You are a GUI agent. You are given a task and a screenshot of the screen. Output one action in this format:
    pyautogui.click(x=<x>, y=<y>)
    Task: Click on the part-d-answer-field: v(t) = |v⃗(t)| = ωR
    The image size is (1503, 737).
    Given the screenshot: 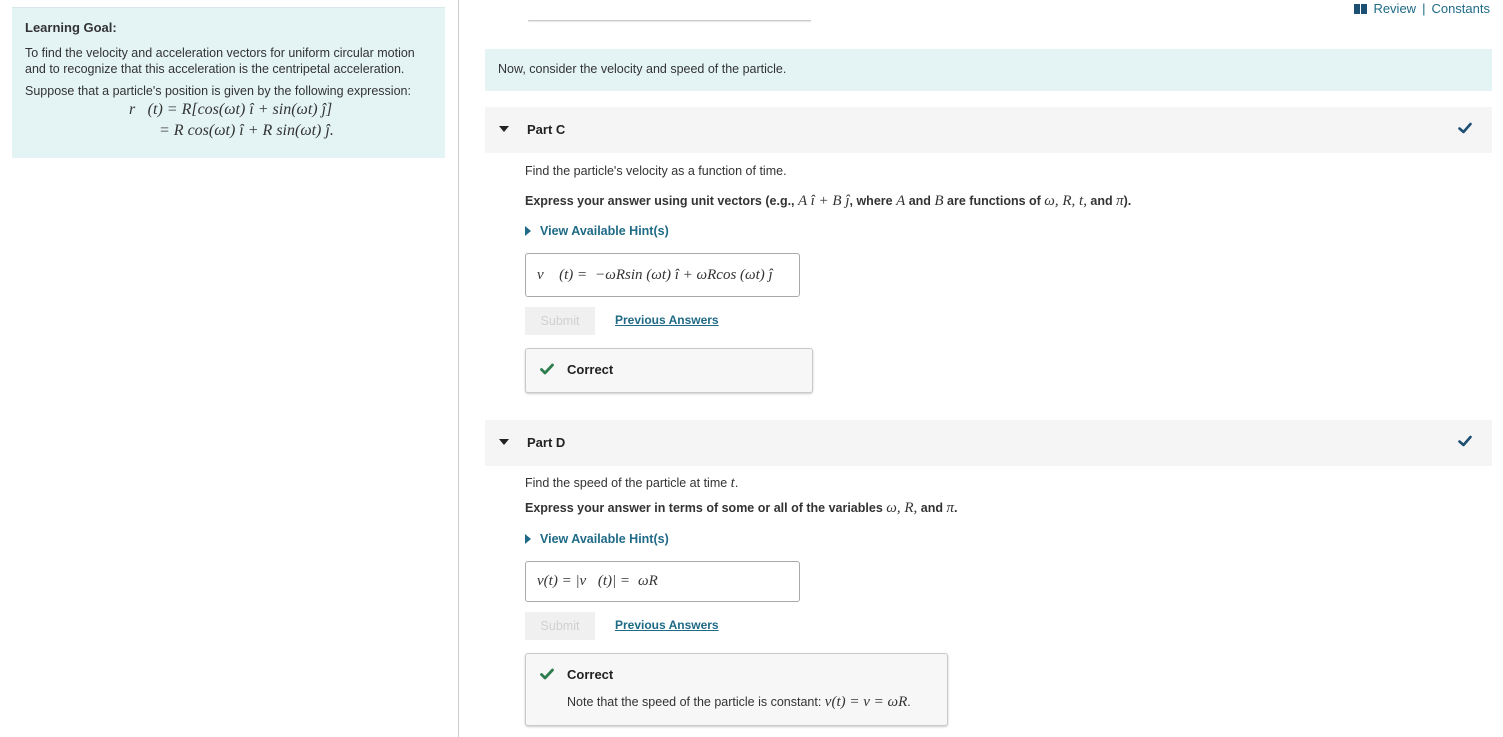 What is the action you would take?
    pyautogui.click(x=662, y=581)
    